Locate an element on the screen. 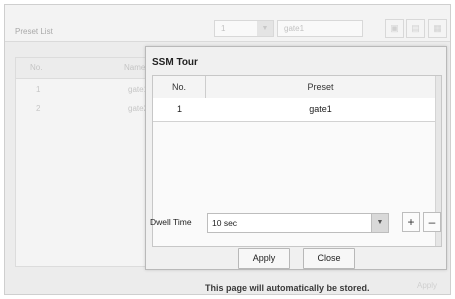 This screenshot has width=455, height=299. column-header-name: Name is located at coordinates (135, 67).